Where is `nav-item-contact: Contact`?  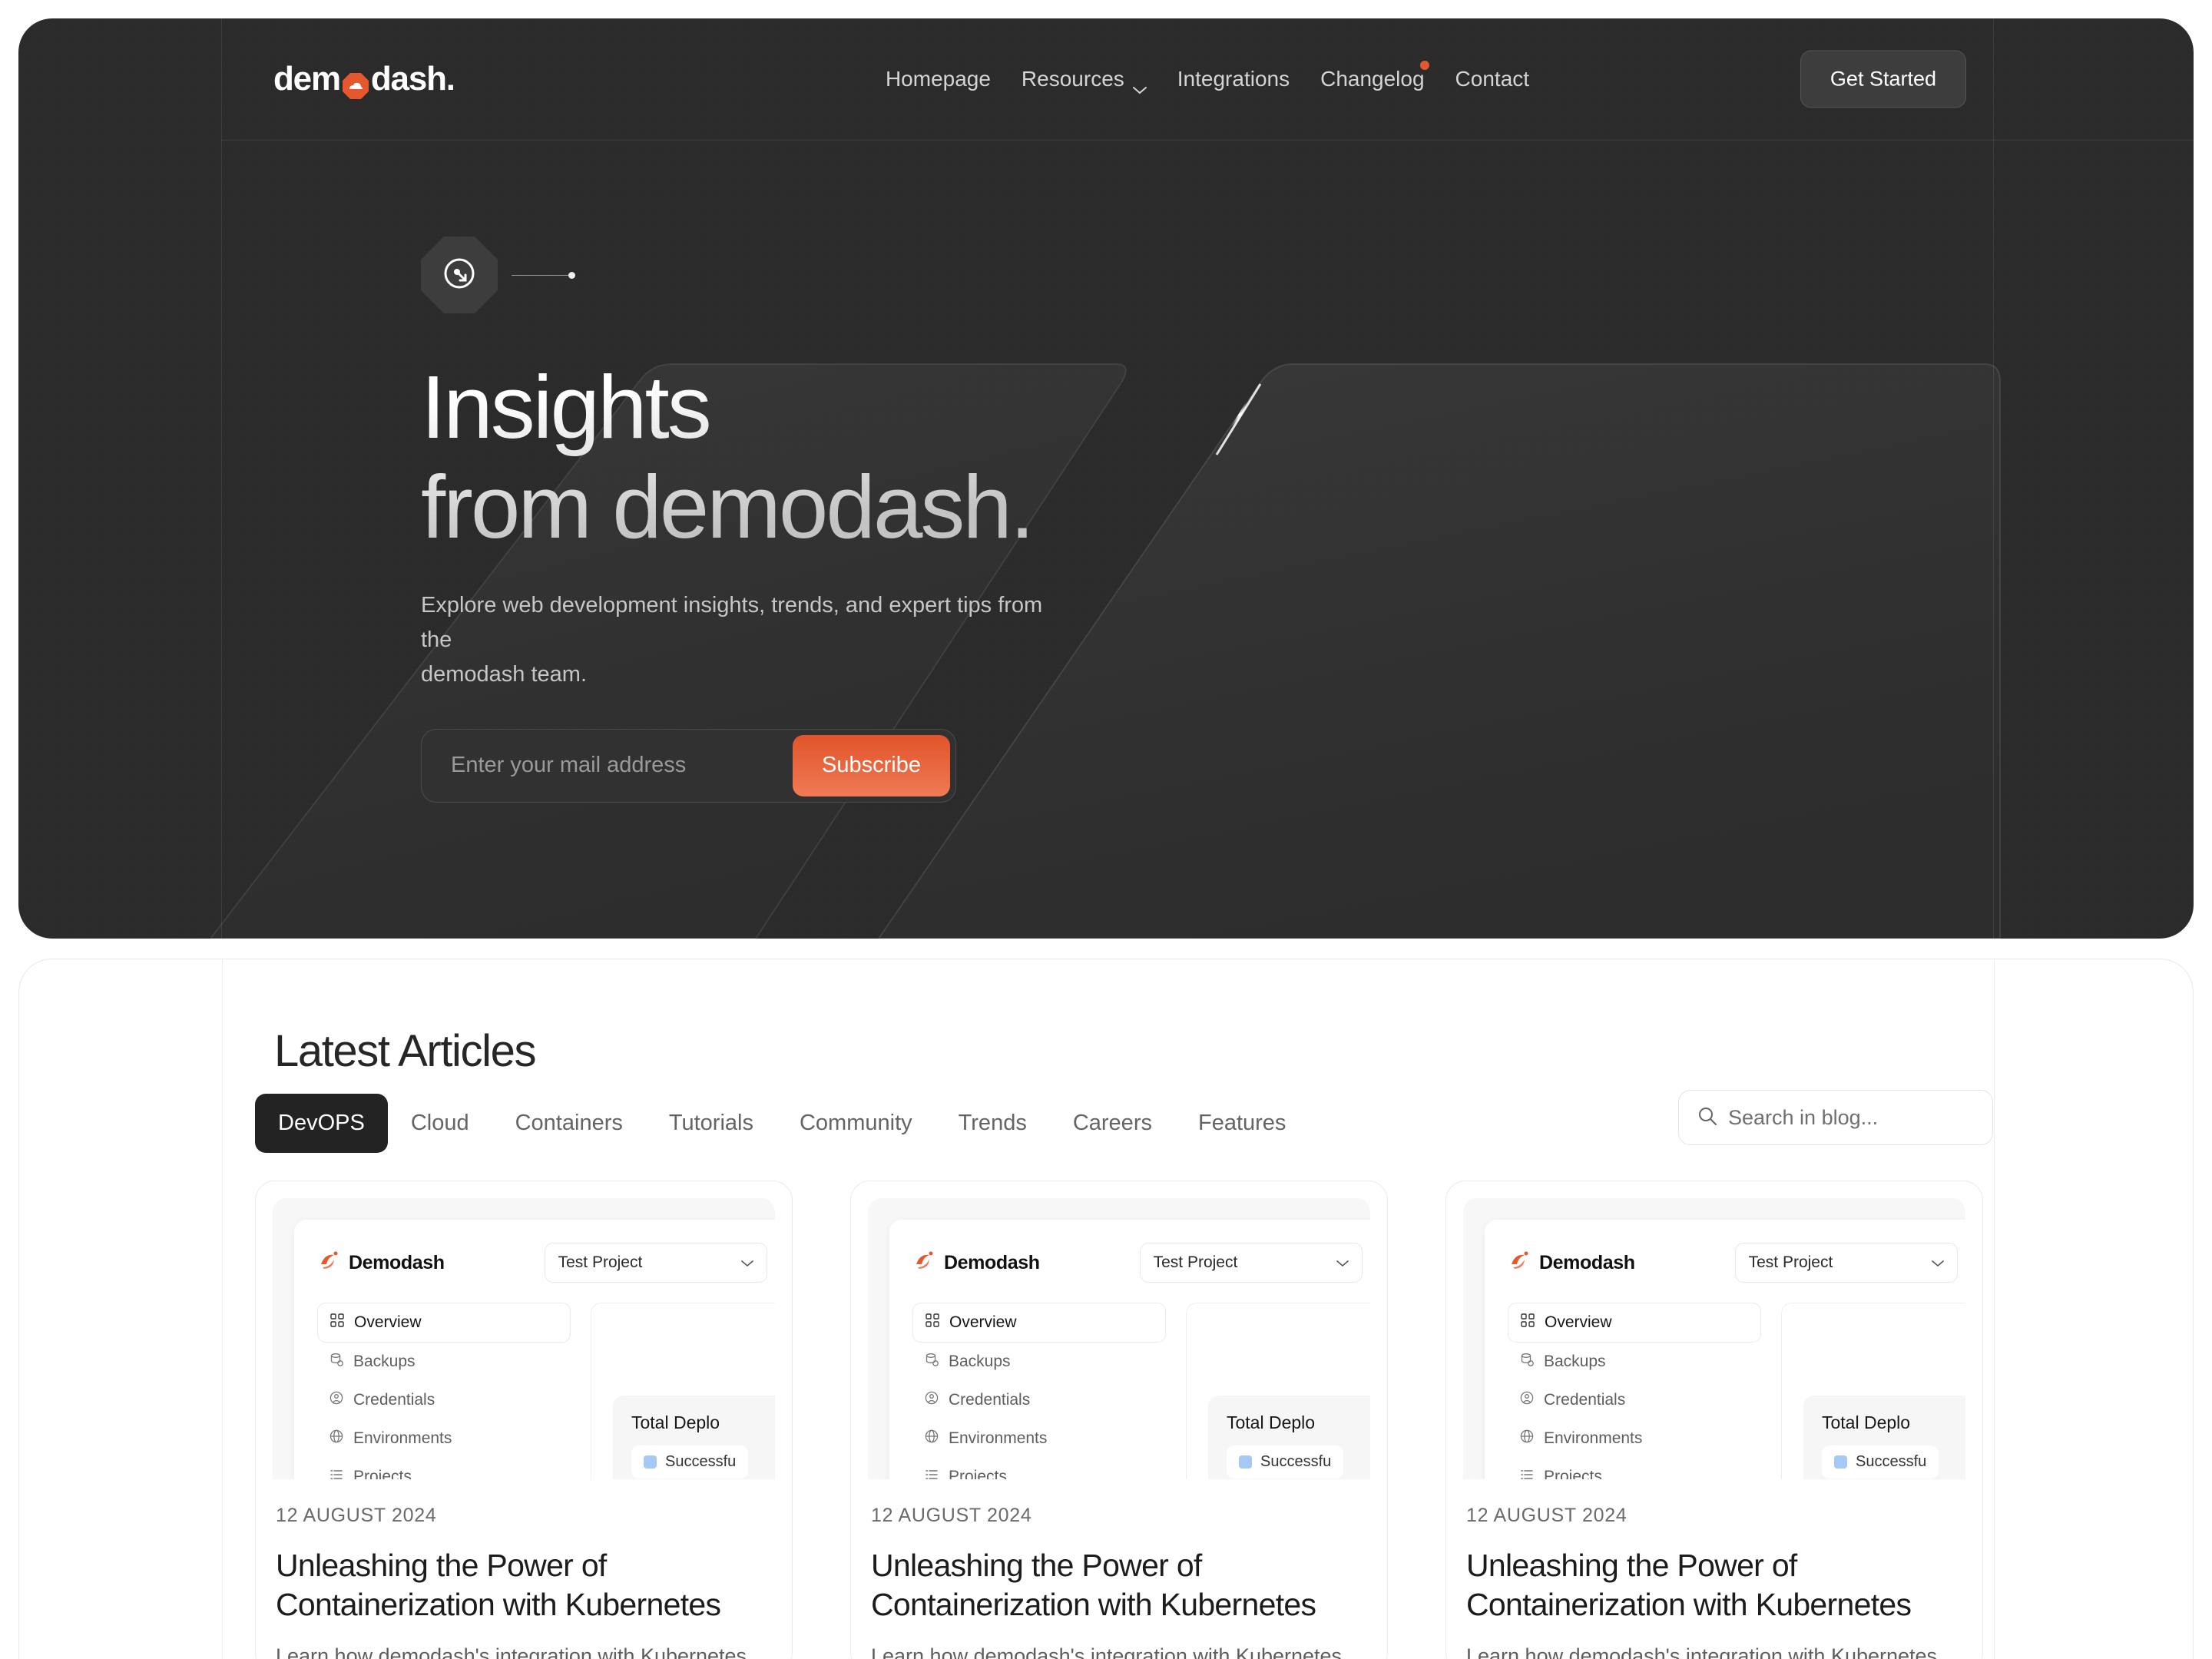
nav-item-contact: Contact is located at coordinates (1493, 79).